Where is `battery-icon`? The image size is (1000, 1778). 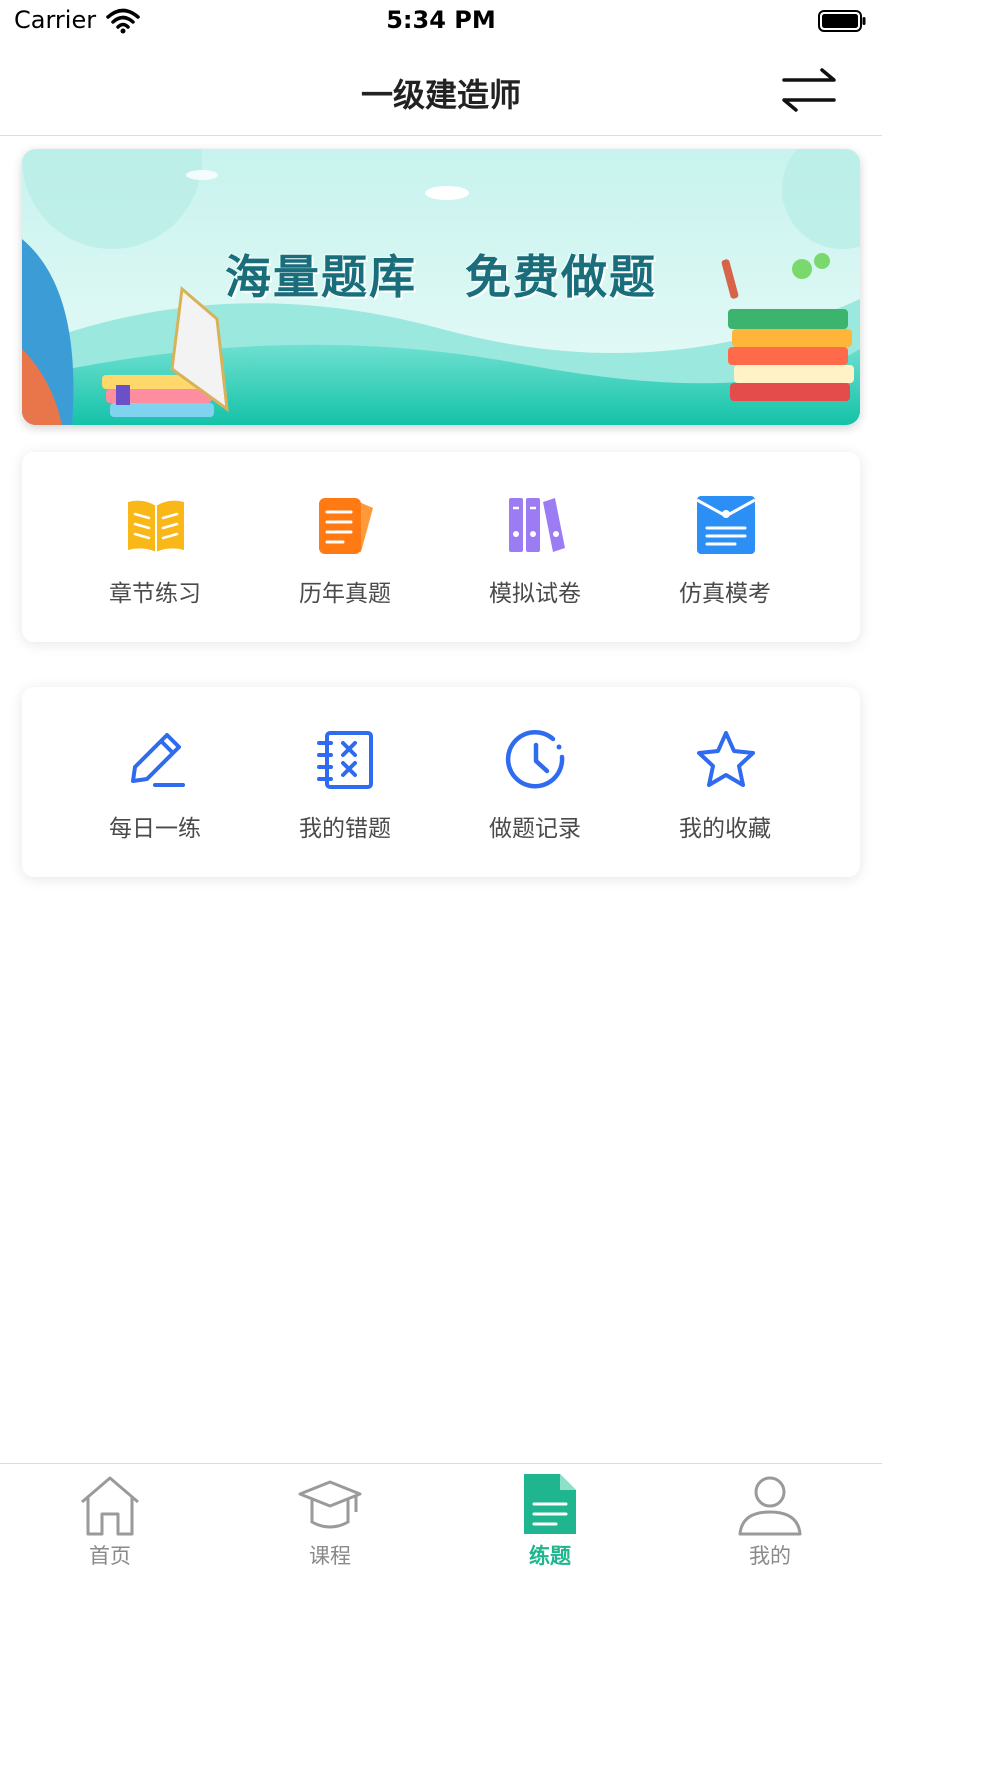
battery-icon is located at coordinates (842, 21).